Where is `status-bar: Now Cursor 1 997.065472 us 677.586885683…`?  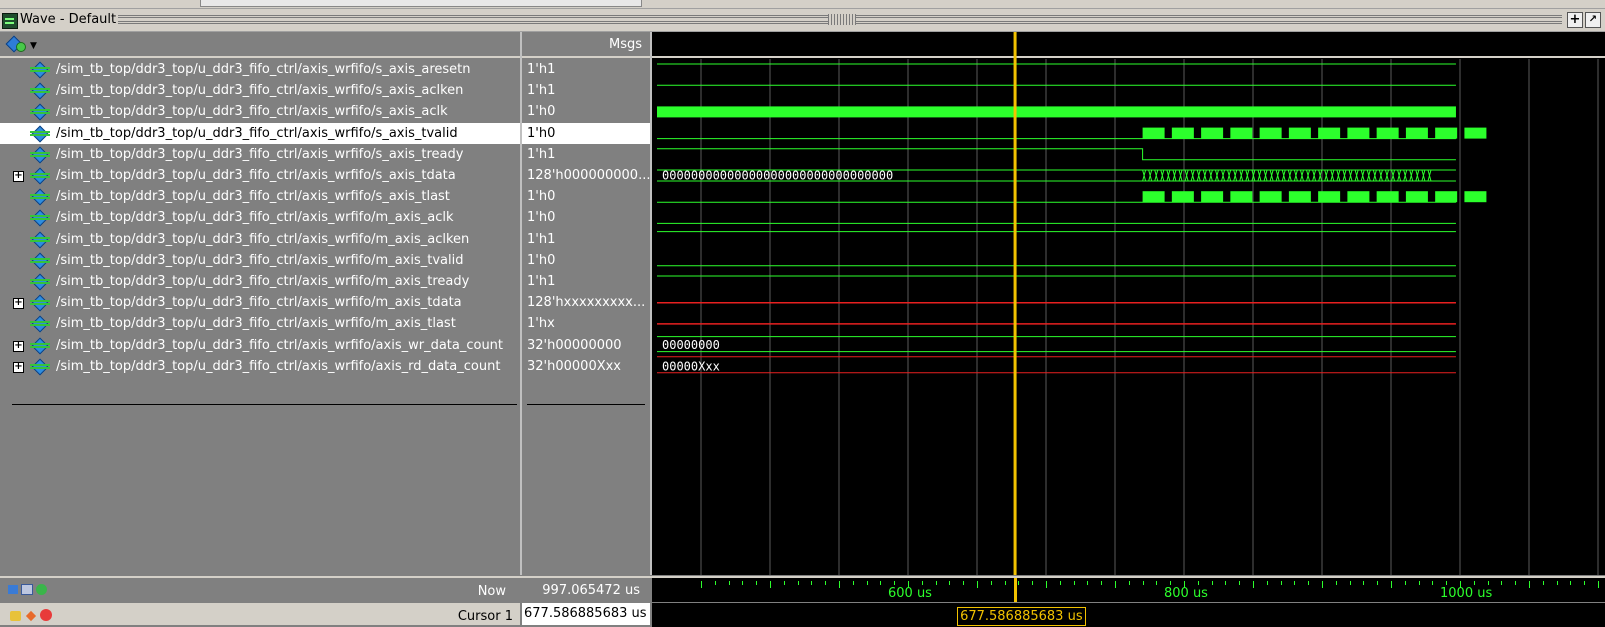 status-bar: Now Cursor 1 997.065472 us 677.586885683… is located at coordinates (802, 601).